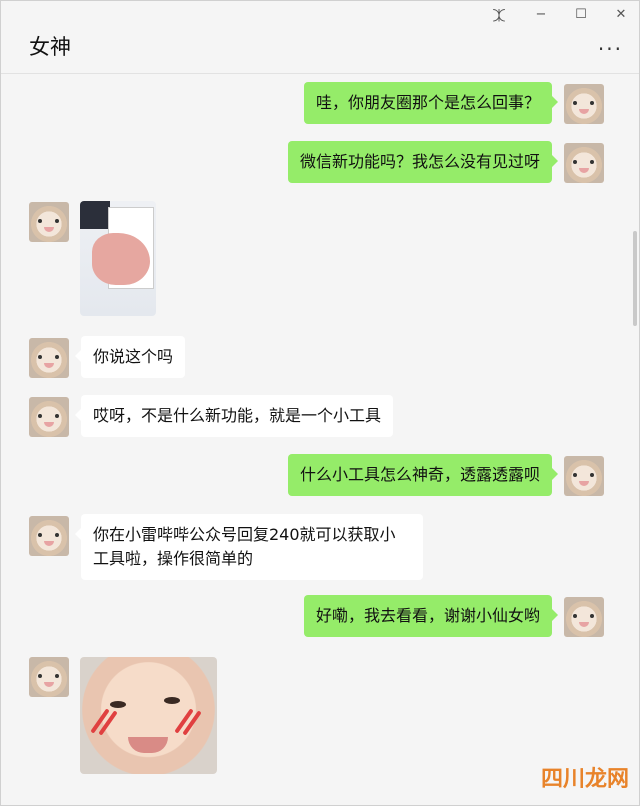  Describe the element at coordinates (431, 616) in the screenshot. I see `message-bubble-sent: 好嘞，我去看看，谢谢小仙女哟` at that location.